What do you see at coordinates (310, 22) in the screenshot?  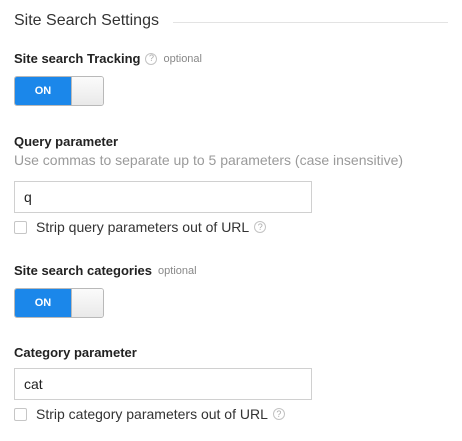 I see `section-divider` at bounding box center [310, 22].